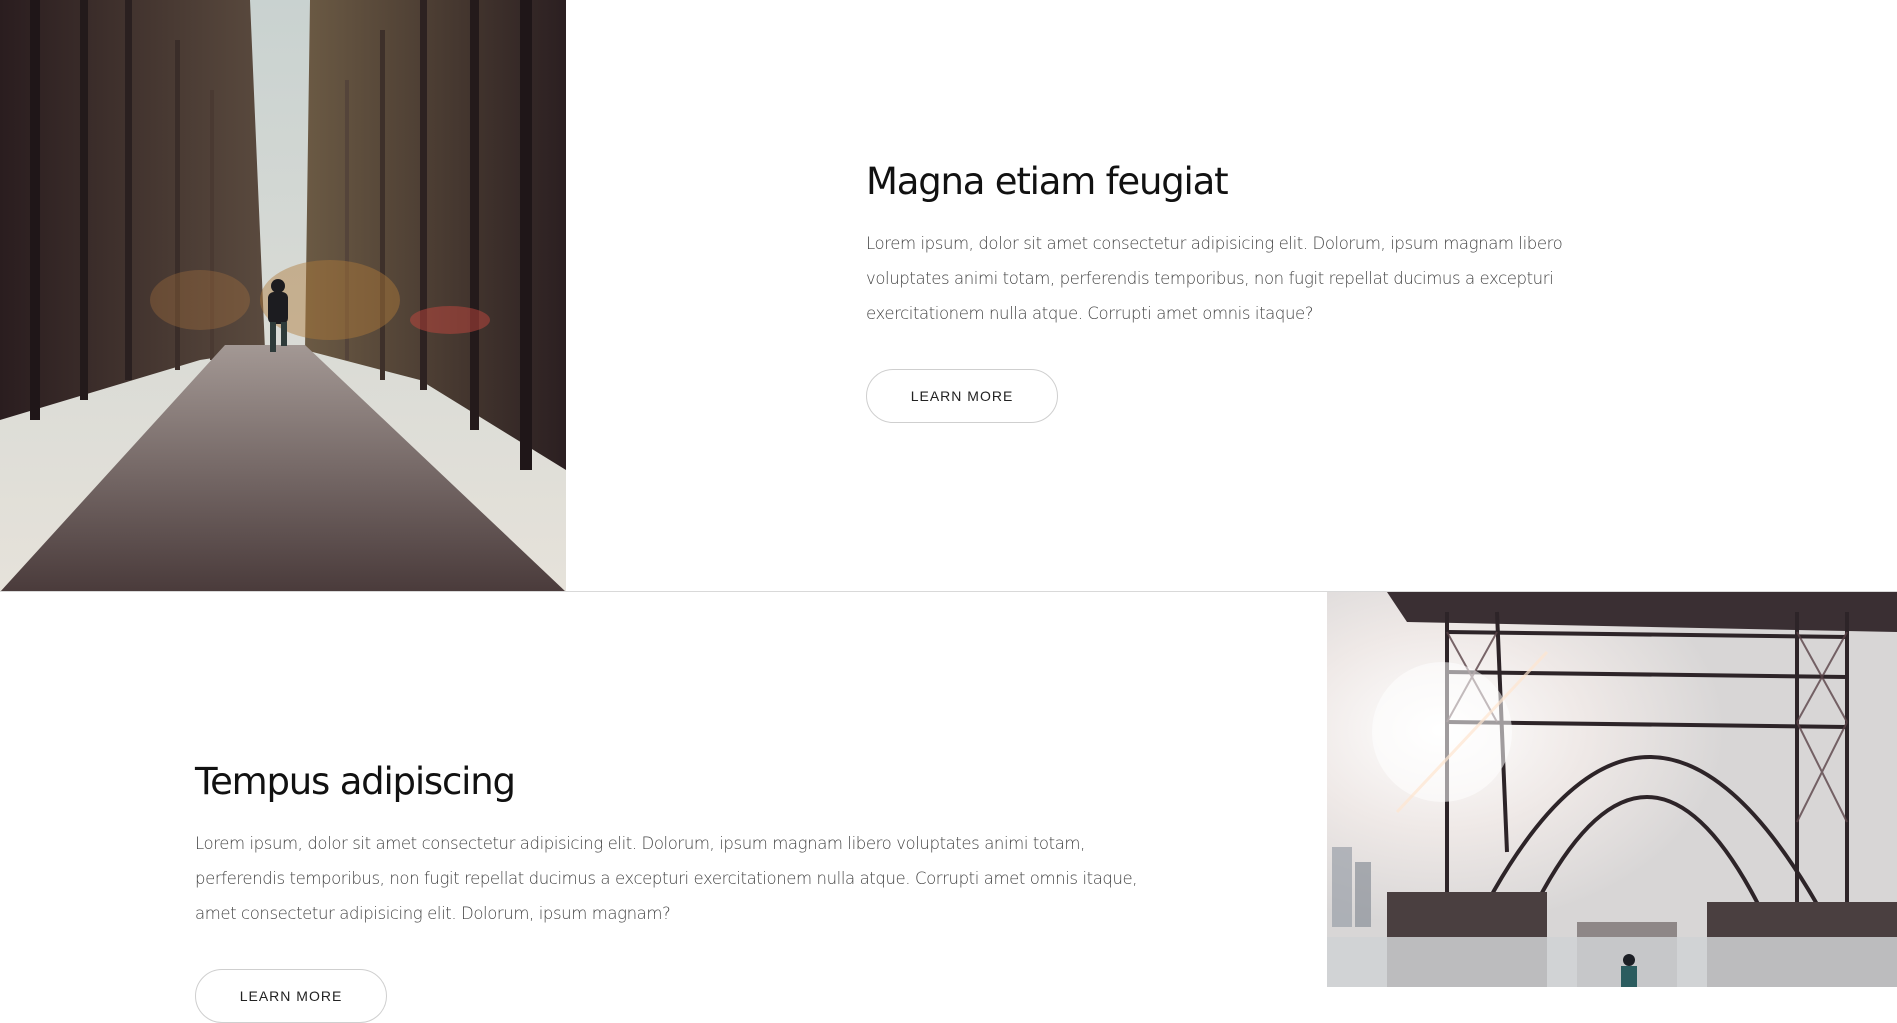  I want to click on feature-title: Magna etiam feugiat, so click(1047, 181).